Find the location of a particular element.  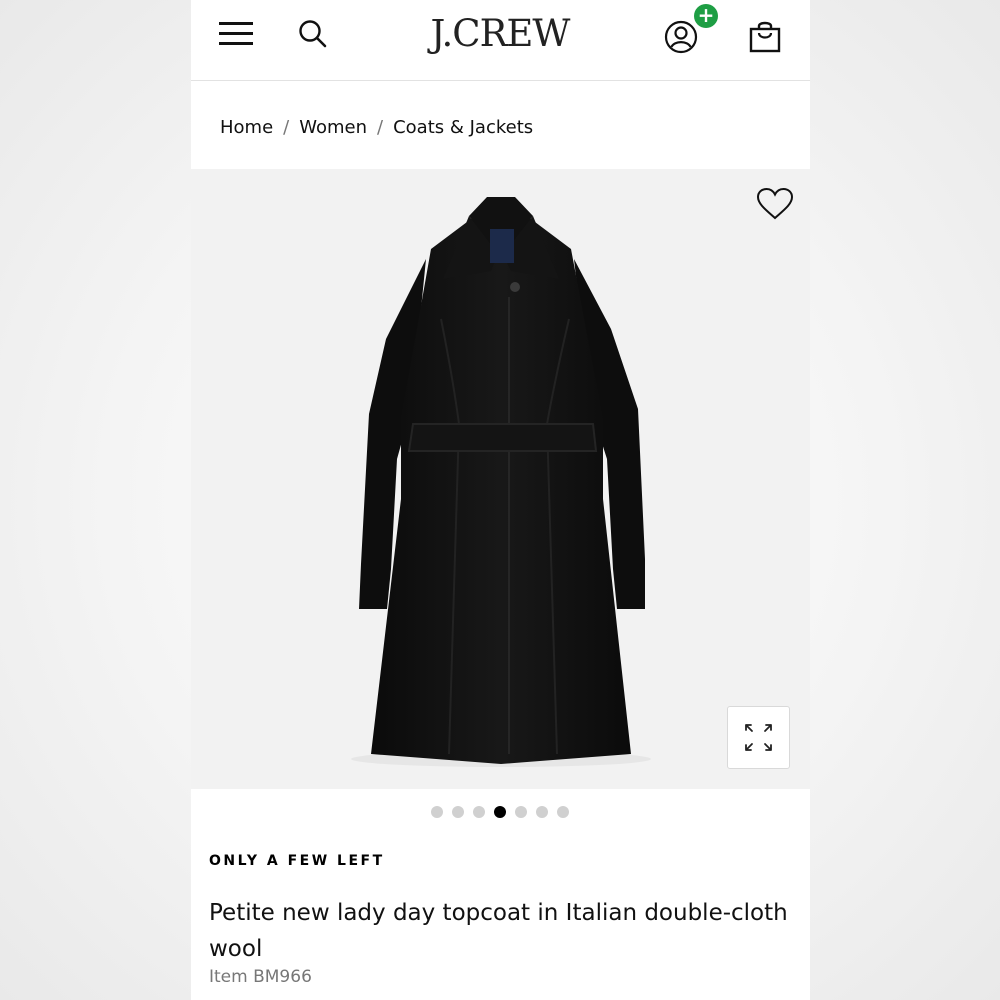

bag-icon is located at coordinates (765, 36).